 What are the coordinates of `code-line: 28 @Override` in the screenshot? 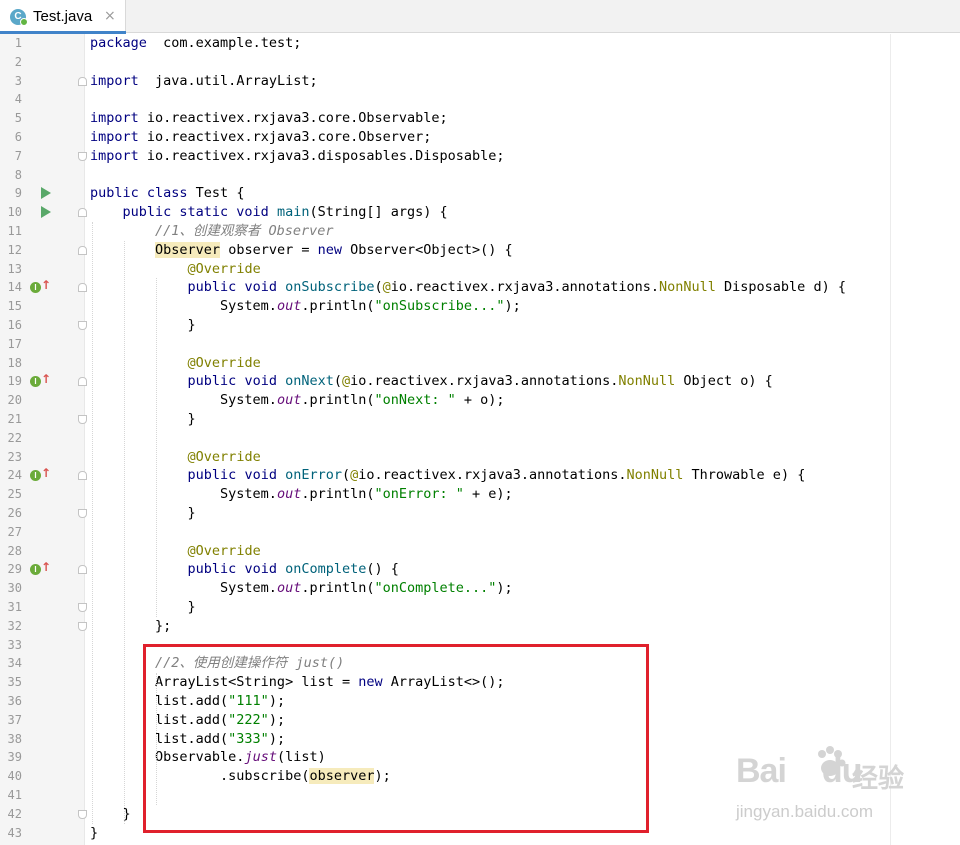 It's located at (480, 551).